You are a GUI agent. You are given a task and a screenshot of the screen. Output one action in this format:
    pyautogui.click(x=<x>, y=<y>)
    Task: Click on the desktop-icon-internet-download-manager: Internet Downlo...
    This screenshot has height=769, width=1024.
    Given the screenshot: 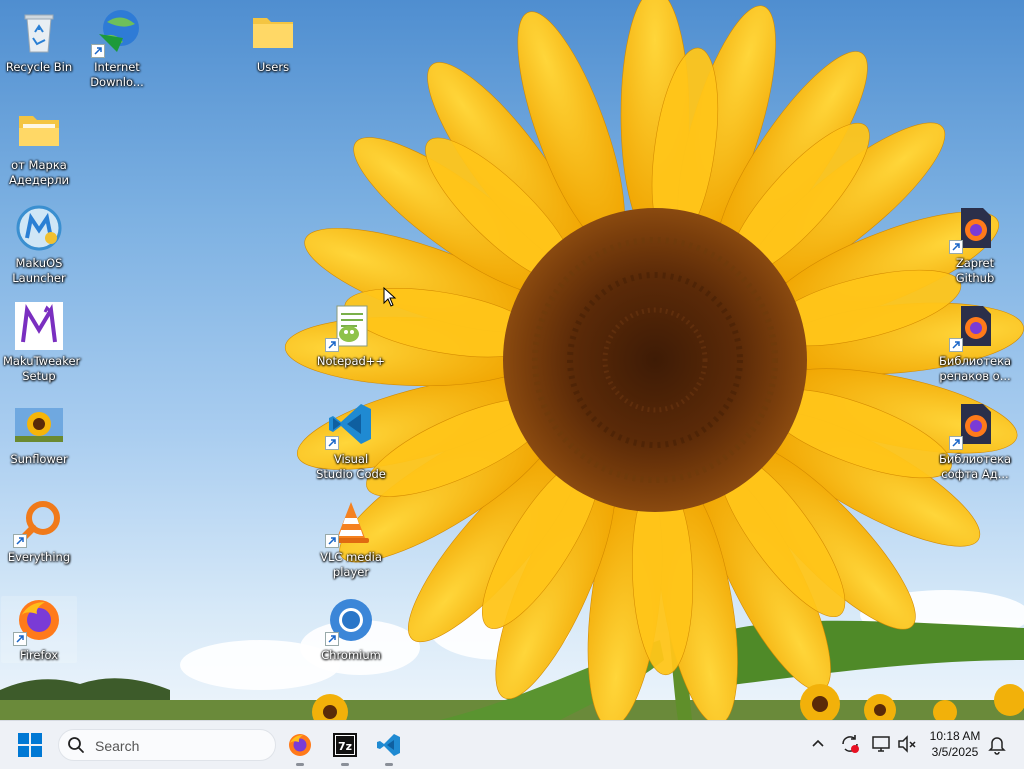 What is the action you would take?
    pyautogui.click(x=117, y=49)
    